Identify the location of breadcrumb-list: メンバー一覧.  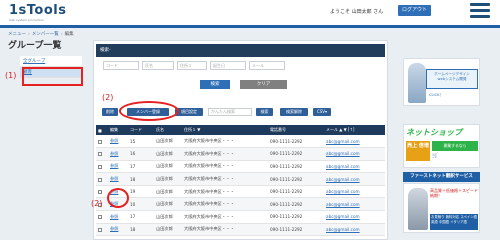
(45, 34).